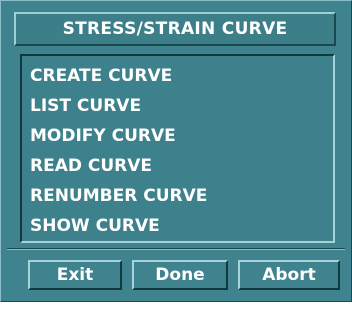  Describe the element at coordinates (180, 275) in the screenshot. I see `done-button: Done` at that location.